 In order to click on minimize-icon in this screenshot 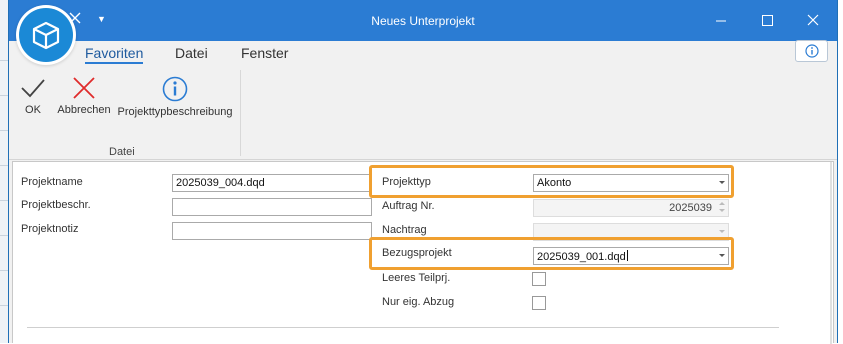, I will do `click(721, 21)`.